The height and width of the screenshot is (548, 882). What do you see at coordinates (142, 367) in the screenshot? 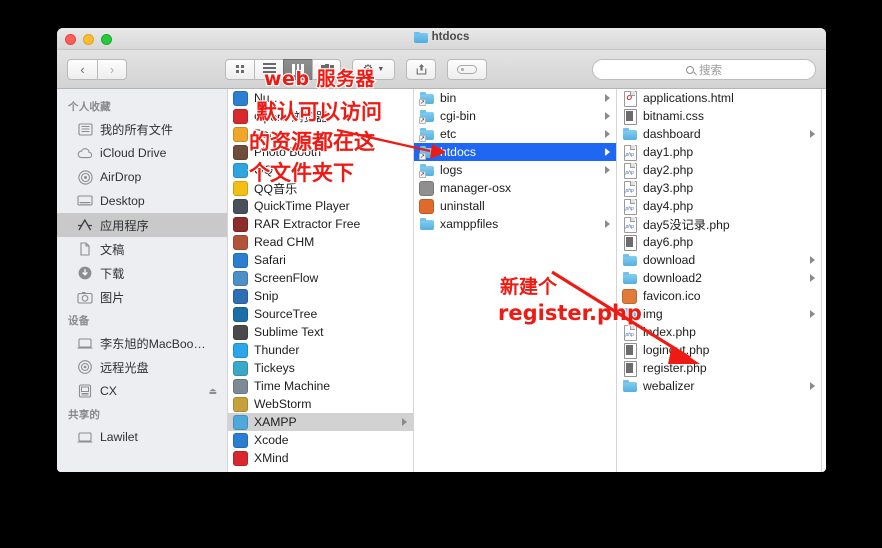
I see `sidebar-item-: 远程光盘` at bounding box center [142, 367].